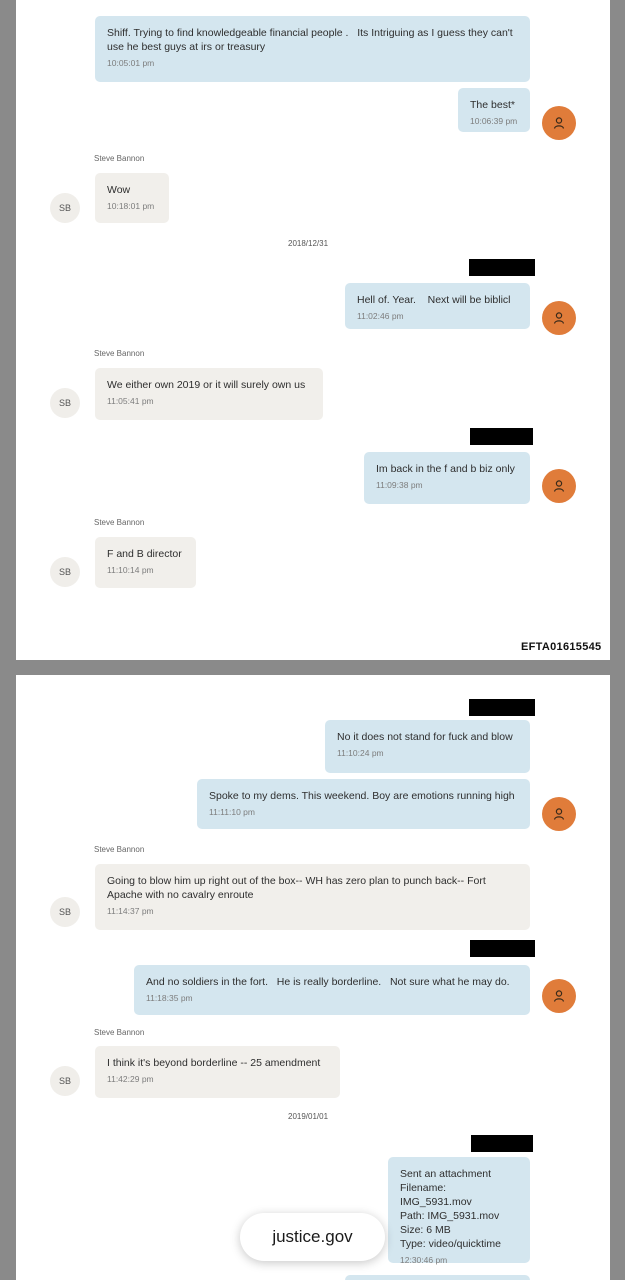 This screenshot has width=625, height=1280. I want to click on message-time: 11:11:10 pm, so click(232, 812).